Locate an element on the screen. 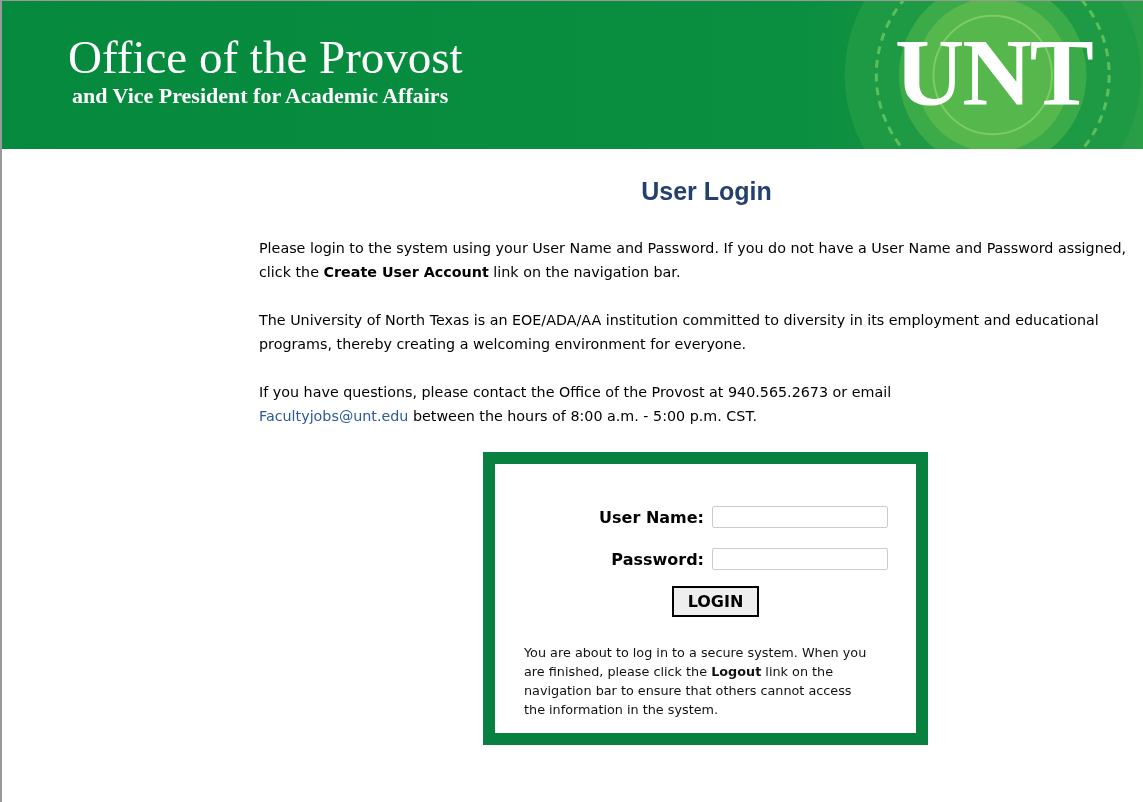 The height and width of the screenshot is (802, 1143). login-button: LOGIN is located at coordinates (715, 601).